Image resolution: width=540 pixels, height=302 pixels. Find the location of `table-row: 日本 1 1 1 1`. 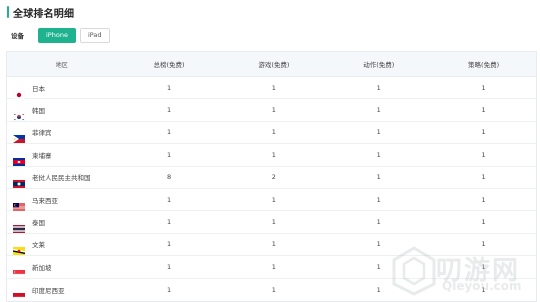

table-row: 日本 1 1 1 1 is located at coordinates (271, 88).